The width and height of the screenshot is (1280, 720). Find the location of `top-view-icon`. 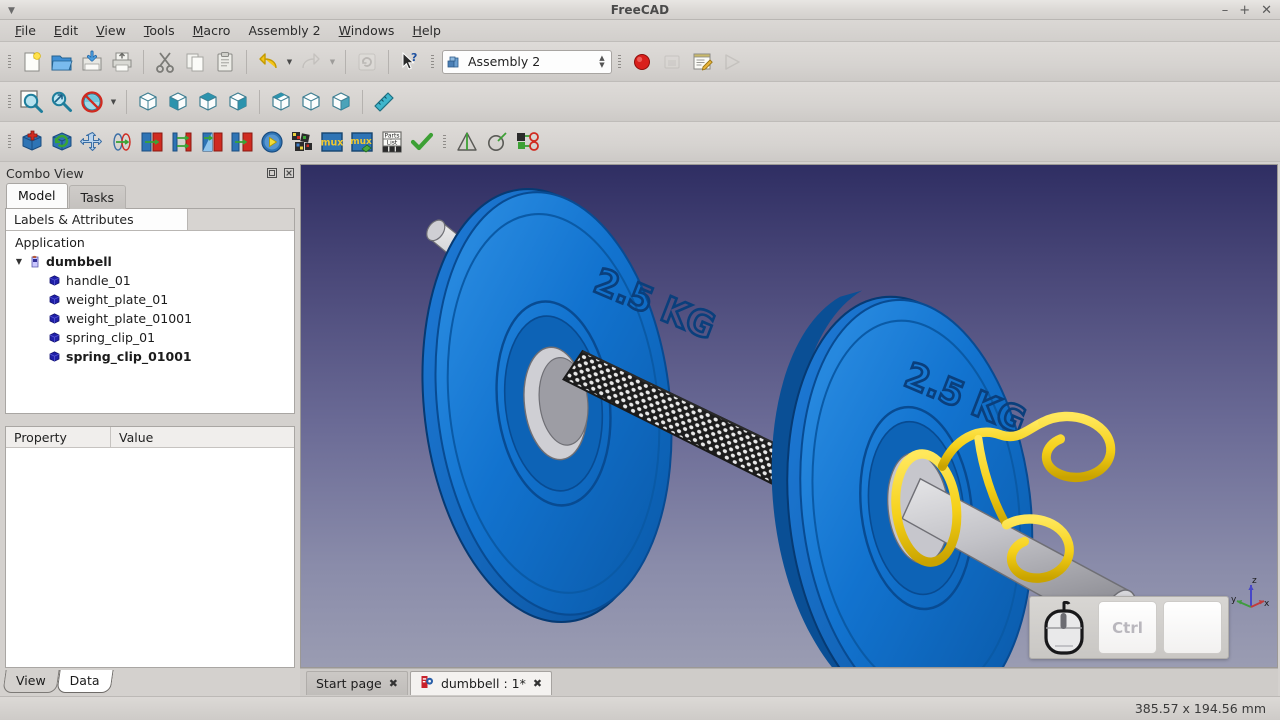

top-view-icon is located at coordinates (208, 101).